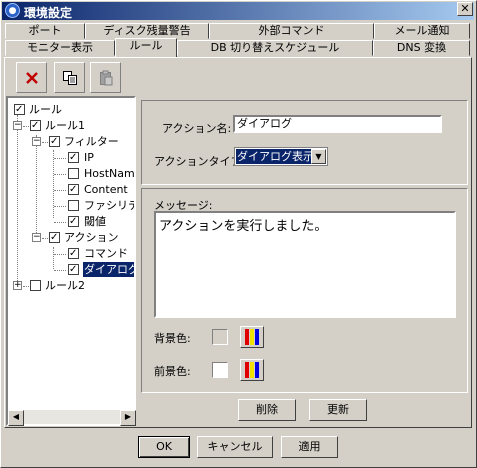 This screenshot has height=468, width=477. What do you see at coordinates (465, 9) in the screenshot?
I see `close-button: ✕` at bounding box center [465, 9].